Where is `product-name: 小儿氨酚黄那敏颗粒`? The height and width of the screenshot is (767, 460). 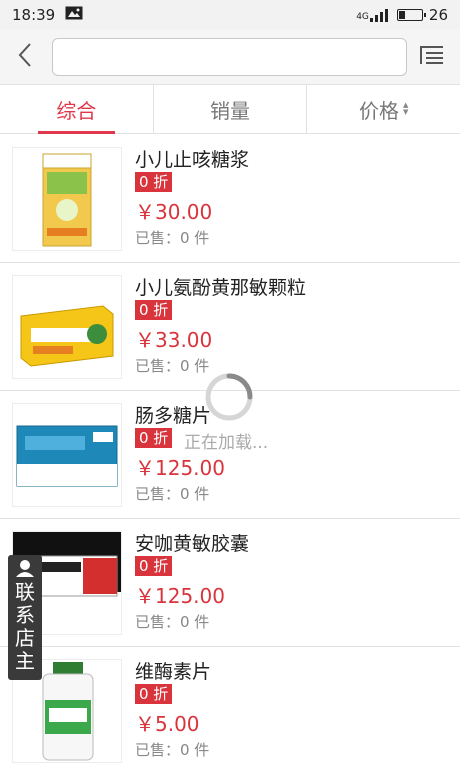
product-name: 小儿氨酚黄那敏颗粒 is located at coordinates (221, 288).